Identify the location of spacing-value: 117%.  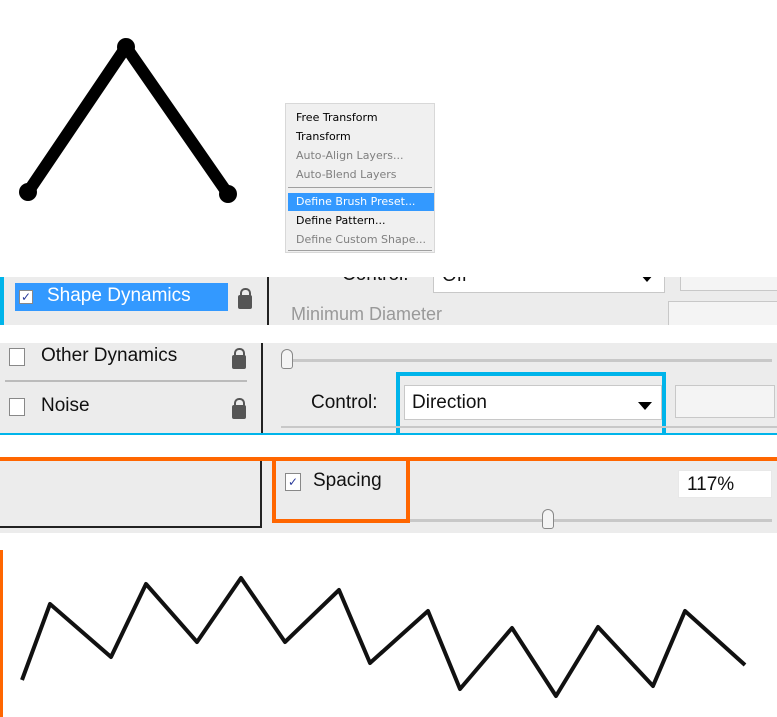
(711, 484).